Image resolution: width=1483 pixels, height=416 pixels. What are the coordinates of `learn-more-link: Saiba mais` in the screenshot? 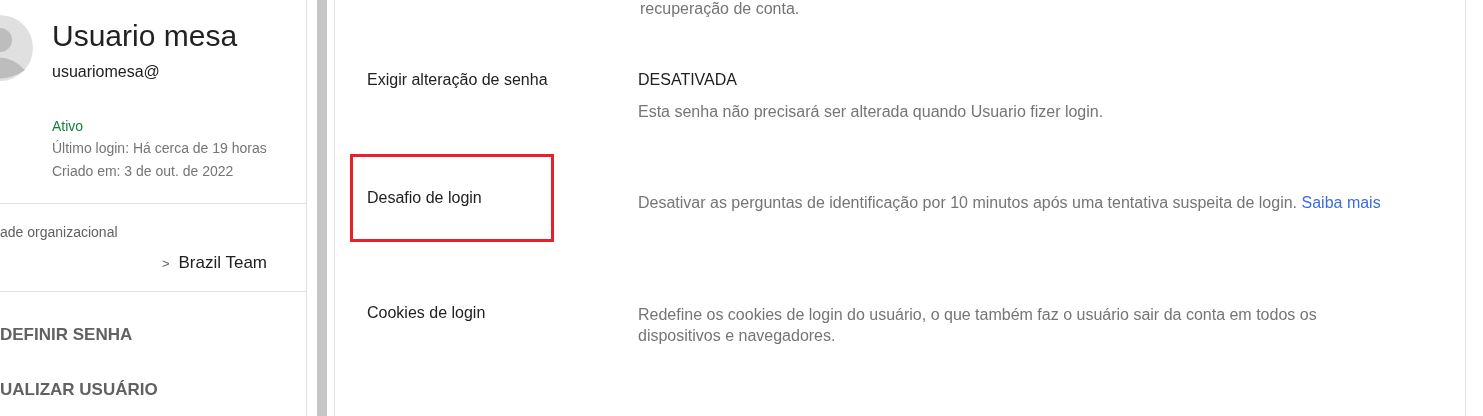 It's located at (1341, 202).